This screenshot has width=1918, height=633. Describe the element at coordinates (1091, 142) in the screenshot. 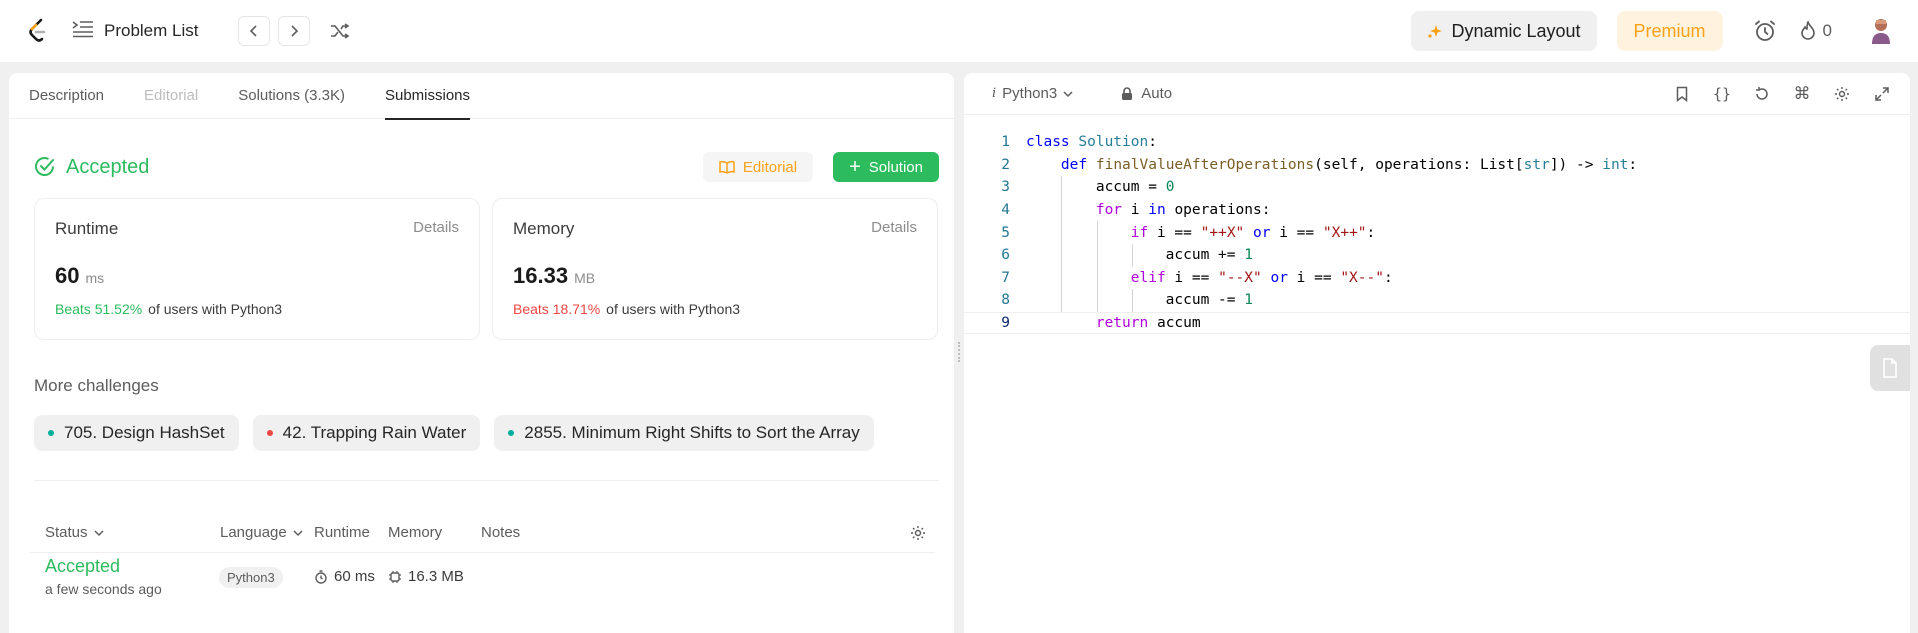

I see `code-text: class Solution:` at that location.